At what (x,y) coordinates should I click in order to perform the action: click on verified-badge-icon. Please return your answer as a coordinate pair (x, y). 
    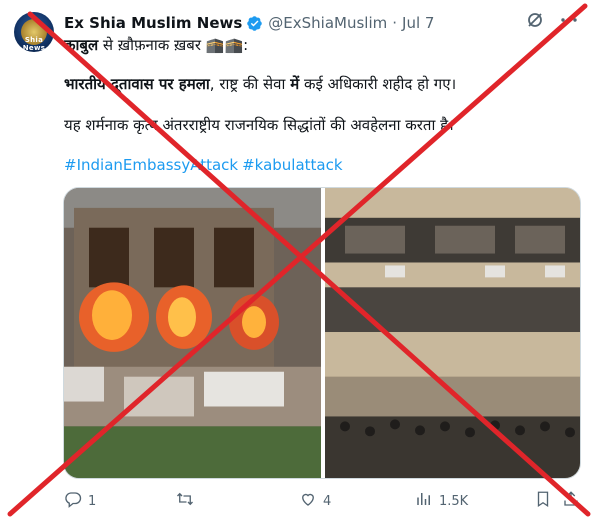
    Looking at the image, I should click on (254, 23).